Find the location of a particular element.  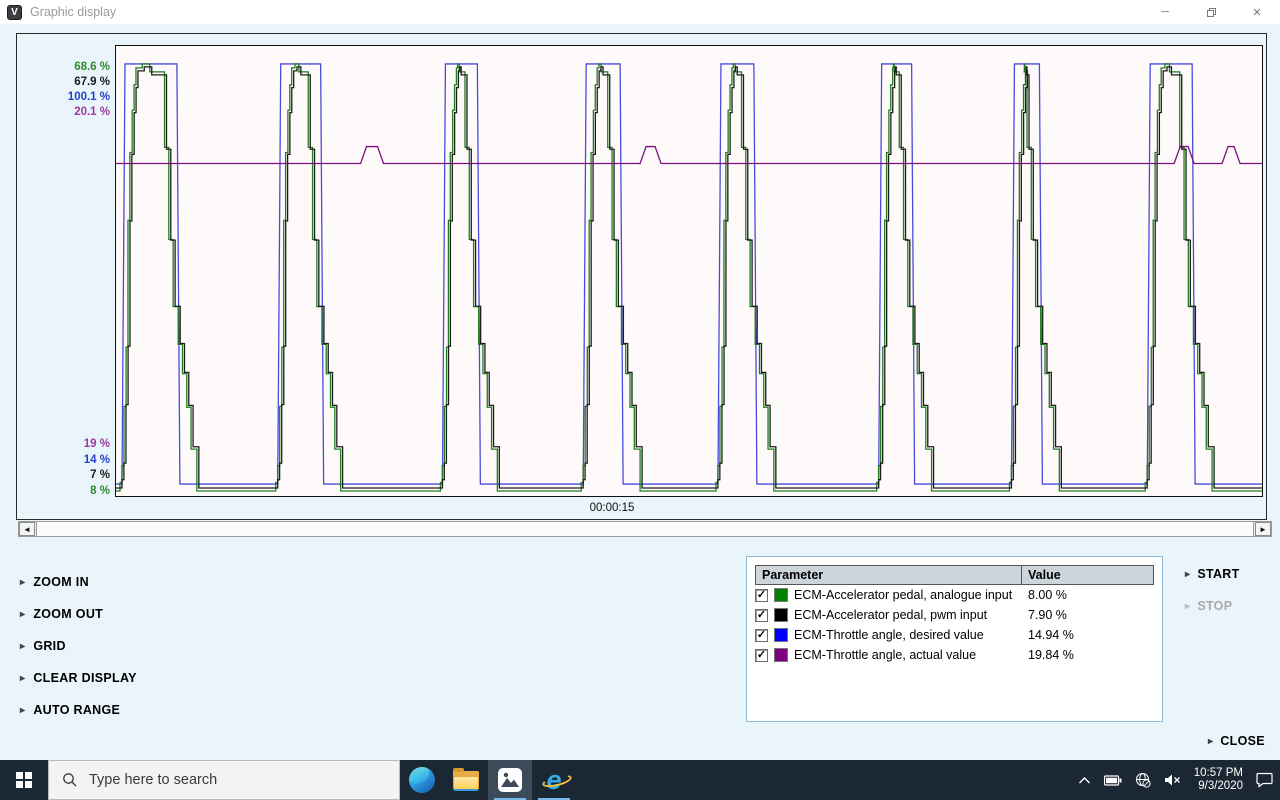

internet-explorer-icon: e is located at coordinates (557, 780).